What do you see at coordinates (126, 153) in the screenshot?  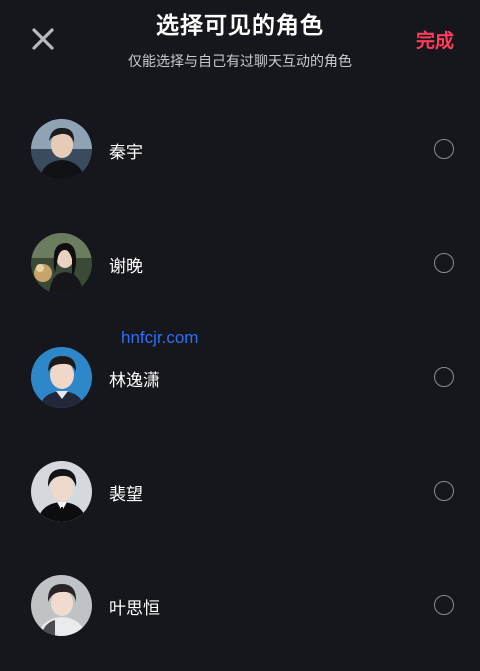 I see `character-name: 秦宇` at bounding box center [126, 153].